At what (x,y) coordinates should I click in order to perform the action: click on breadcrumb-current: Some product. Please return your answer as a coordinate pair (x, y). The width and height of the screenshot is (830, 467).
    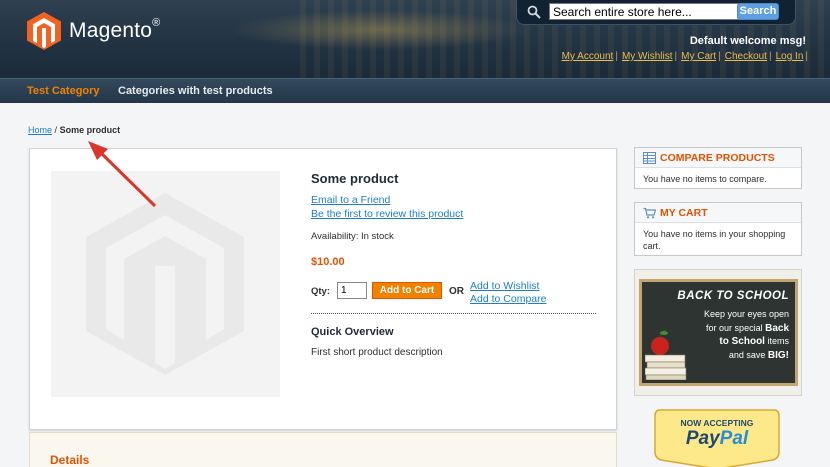
    Looking at the image, I should click on (90, 130).